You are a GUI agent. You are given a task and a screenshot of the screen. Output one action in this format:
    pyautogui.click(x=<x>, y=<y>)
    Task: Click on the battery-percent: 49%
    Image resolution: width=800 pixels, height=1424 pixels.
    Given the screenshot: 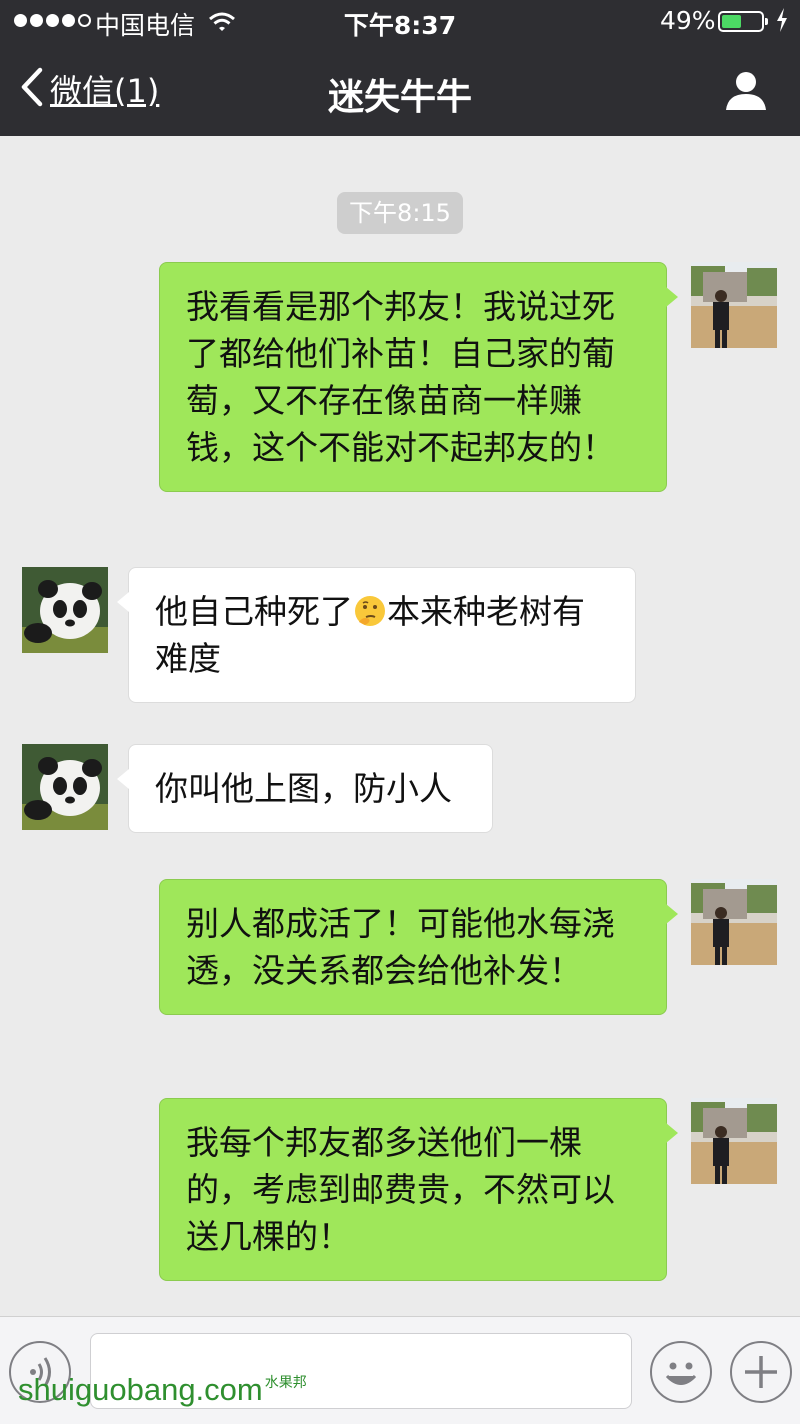 What is the action you would take?
    pyautogui.click(x=688, y=20)
    